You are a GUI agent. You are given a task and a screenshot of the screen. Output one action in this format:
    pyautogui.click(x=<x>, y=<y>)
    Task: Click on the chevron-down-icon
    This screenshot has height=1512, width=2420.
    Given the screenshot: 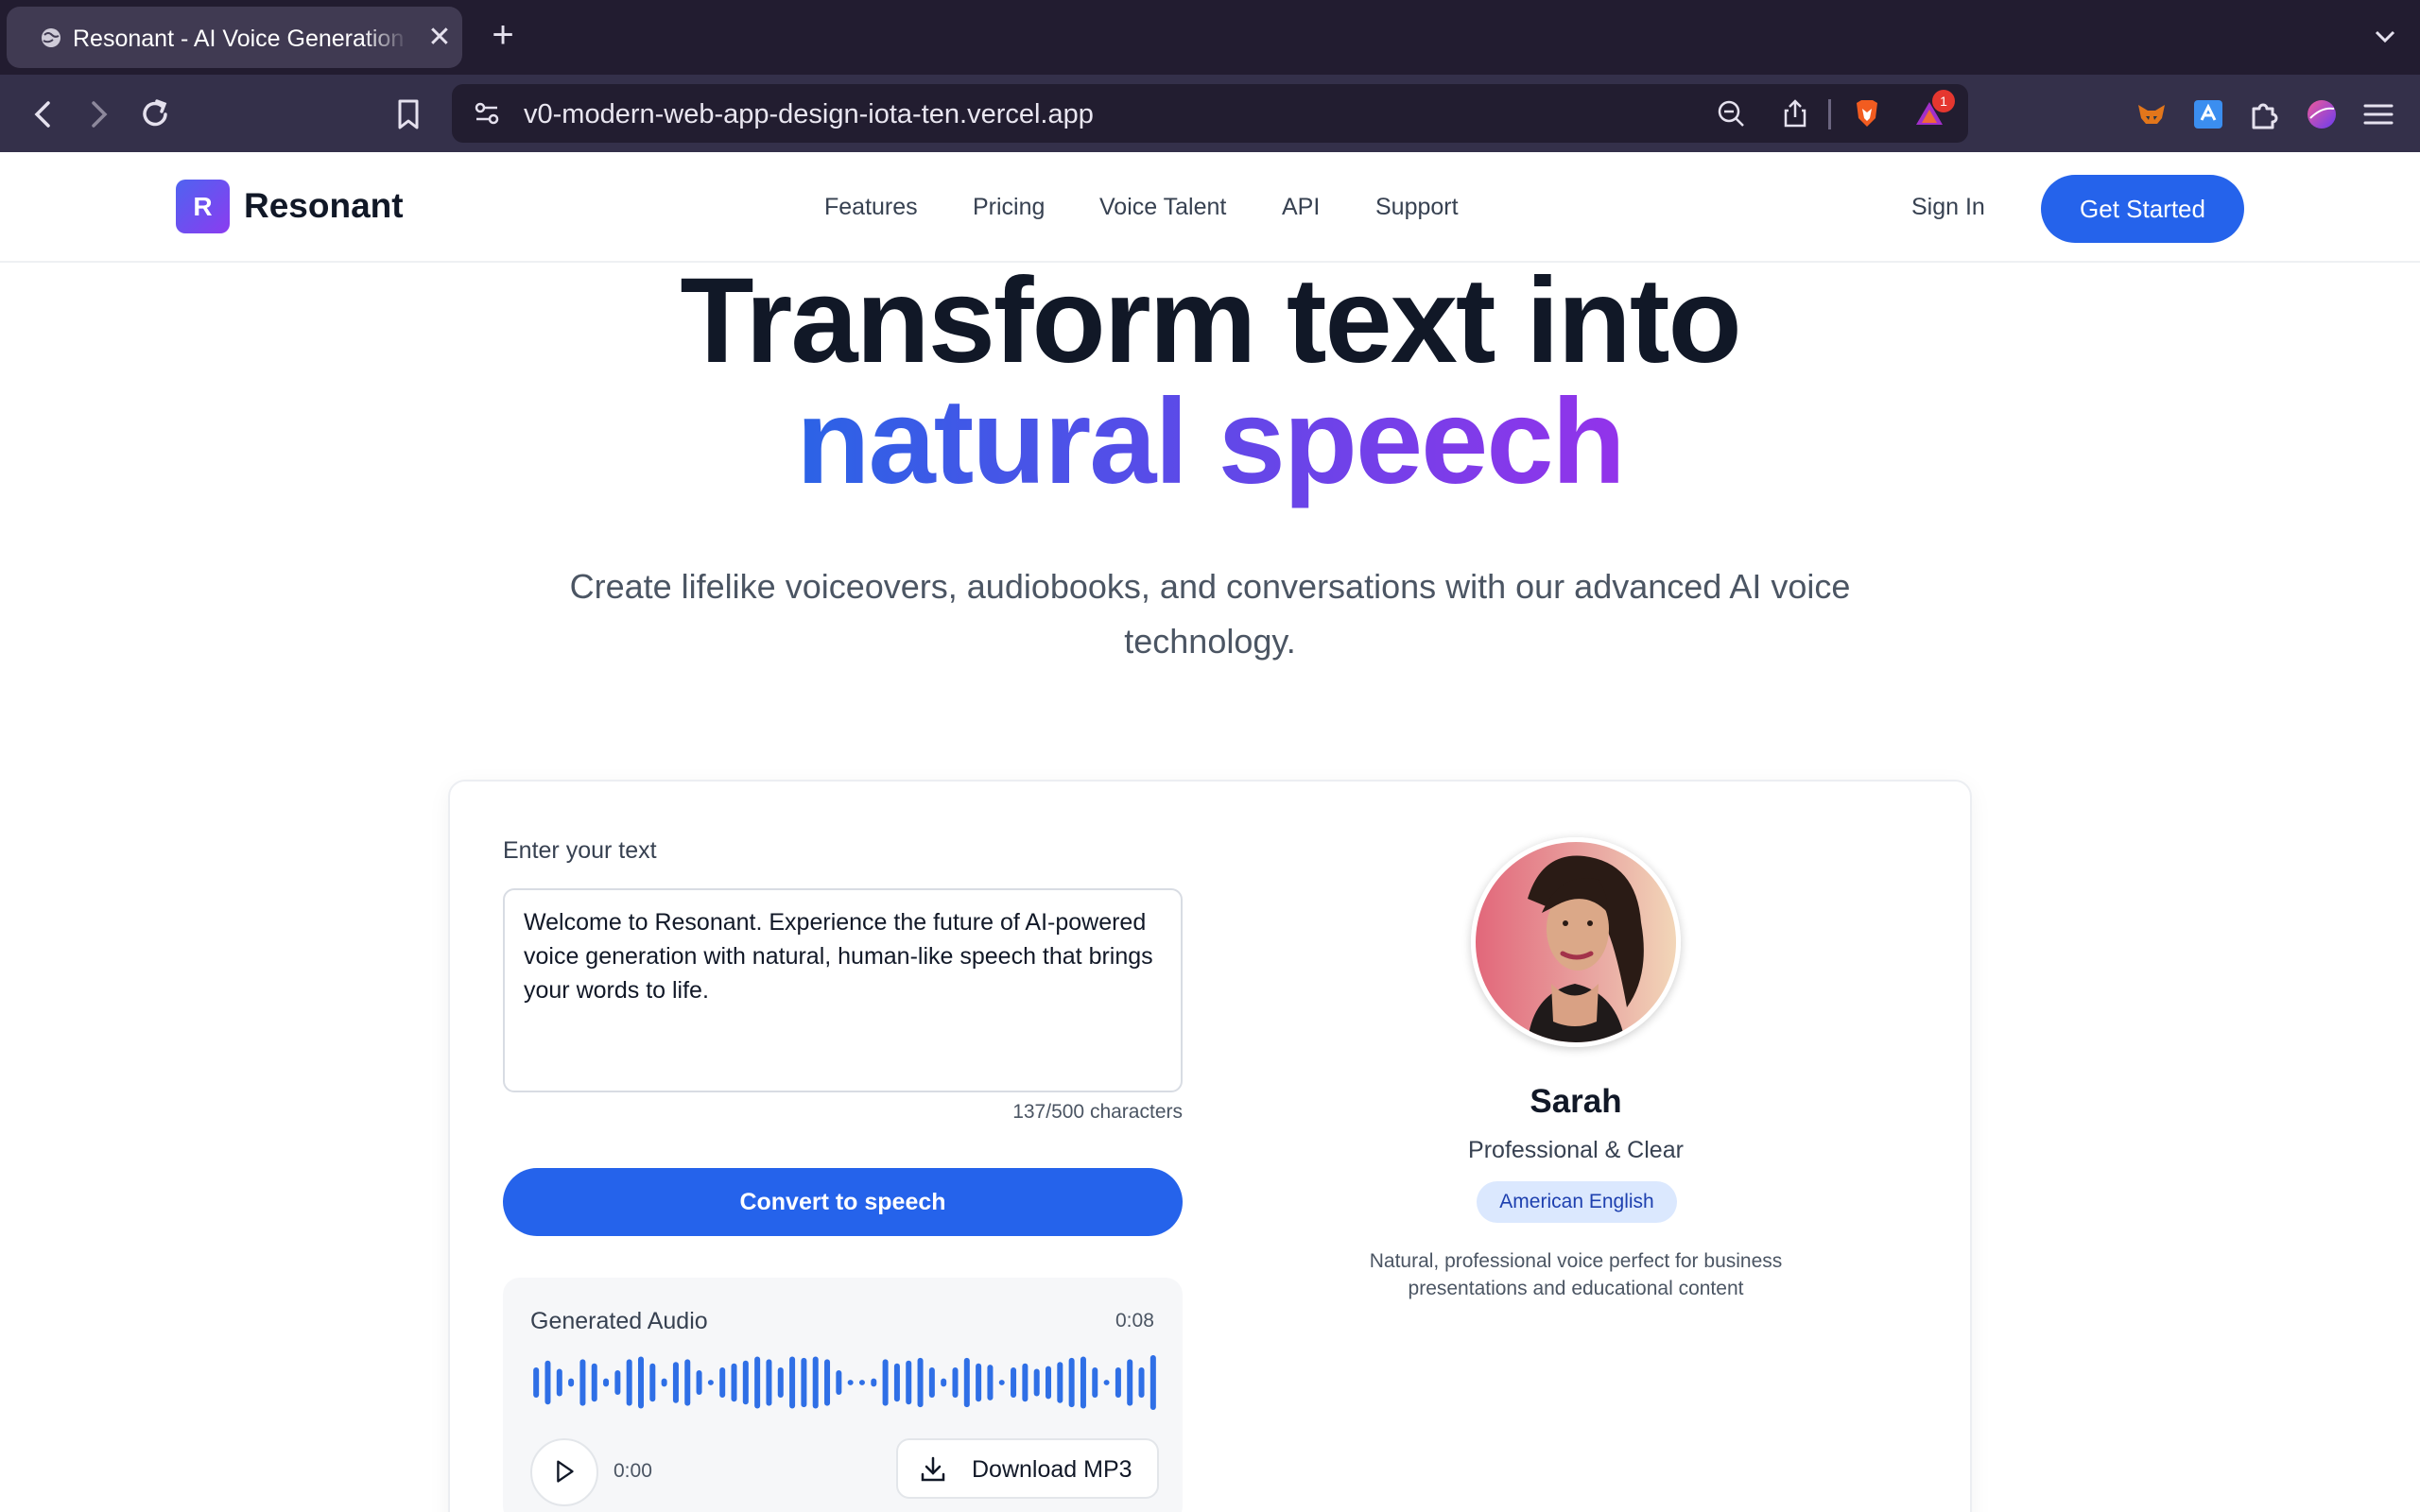 What is the action you would take?
    pyautogui.click(x=2385, y=37)
    